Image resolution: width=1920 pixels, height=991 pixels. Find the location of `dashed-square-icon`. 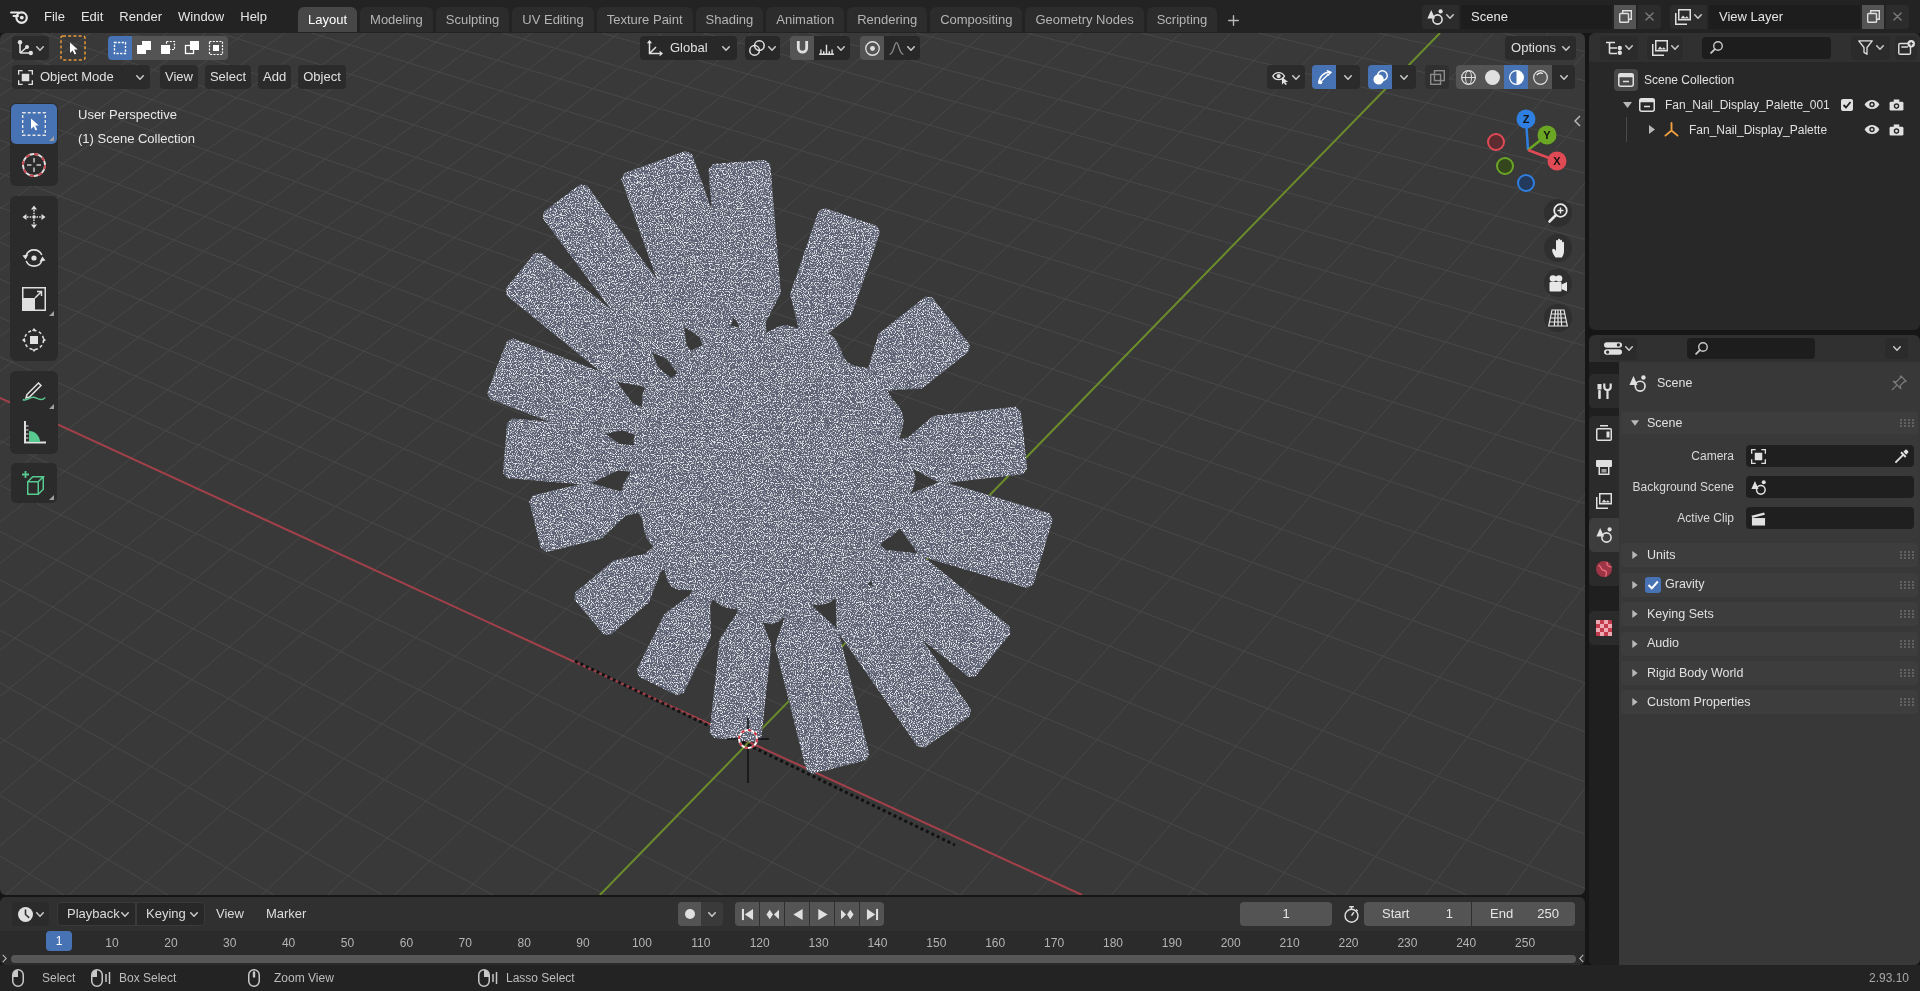

dashed-square-icon is located at coordinates (120, 48).